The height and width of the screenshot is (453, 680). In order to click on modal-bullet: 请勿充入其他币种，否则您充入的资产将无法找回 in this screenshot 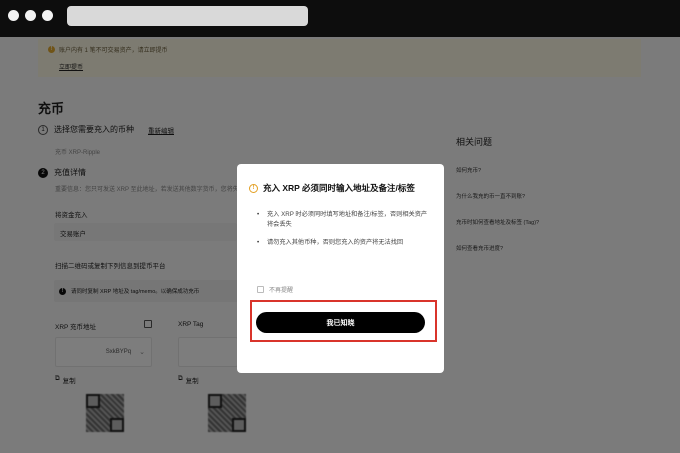, I will do `click(343, 243)`.